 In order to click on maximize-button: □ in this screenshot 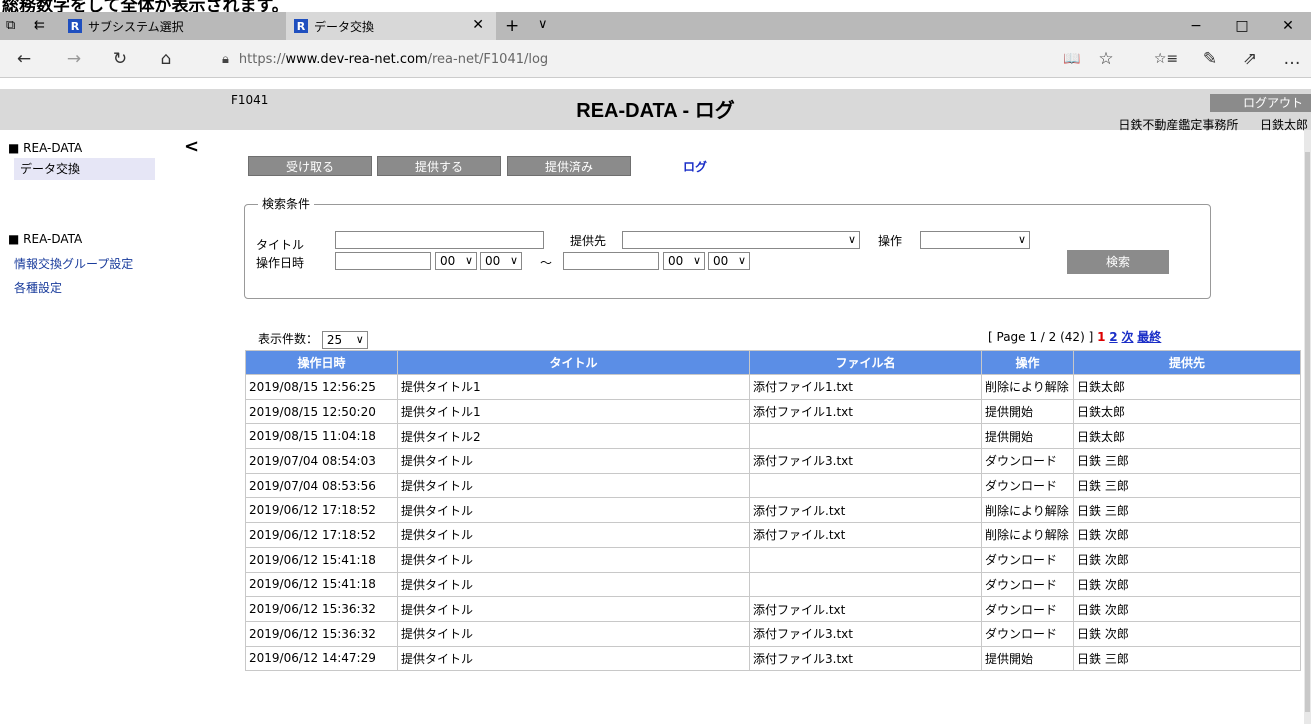, I will do `click(1242, 26)`.